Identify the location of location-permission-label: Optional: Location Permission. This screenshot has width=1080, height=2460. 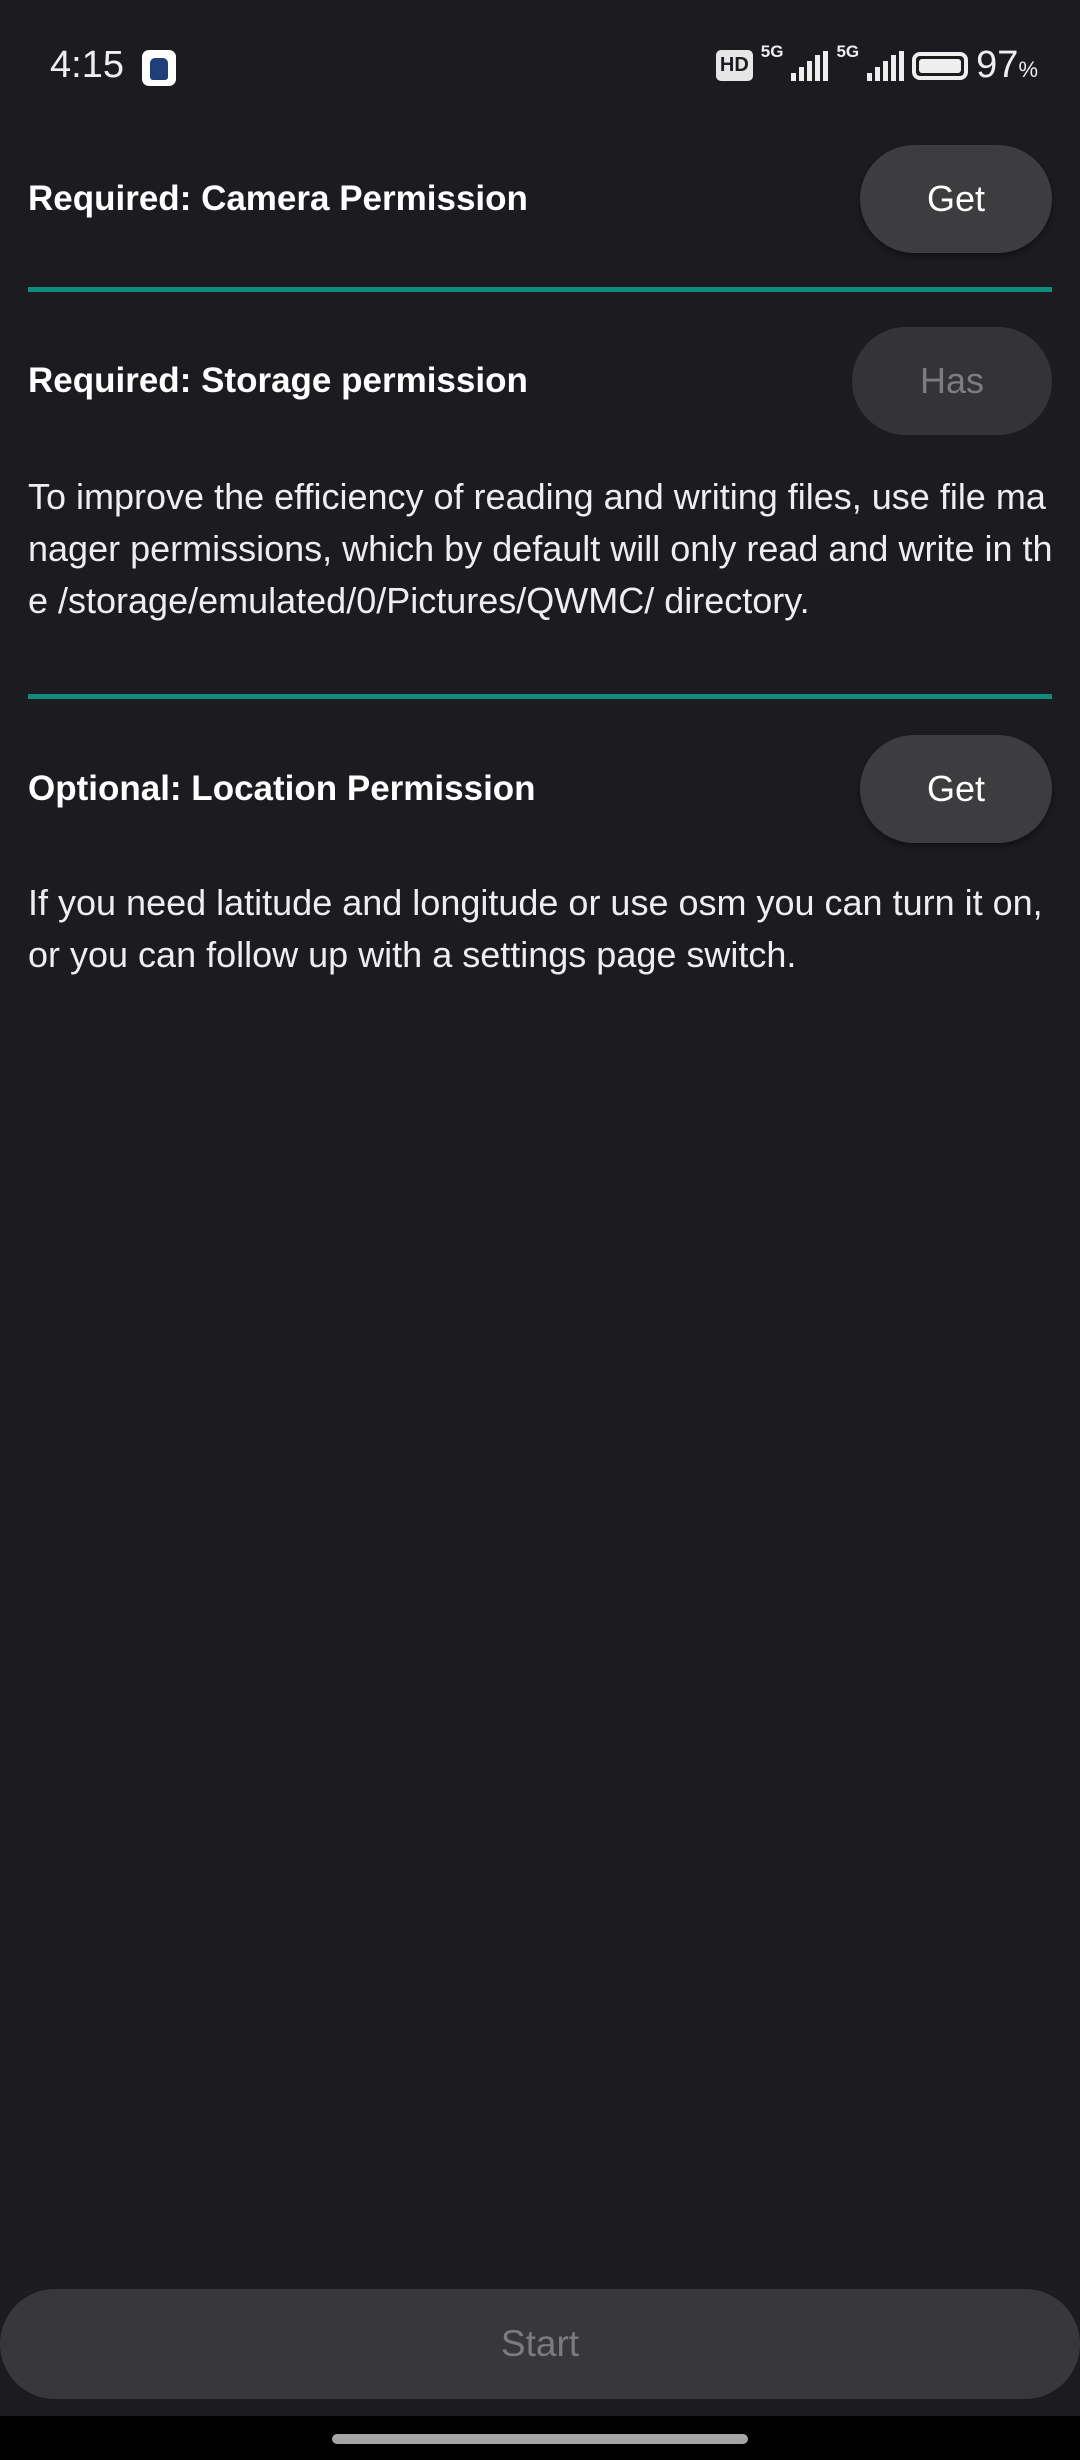
(282, 788).